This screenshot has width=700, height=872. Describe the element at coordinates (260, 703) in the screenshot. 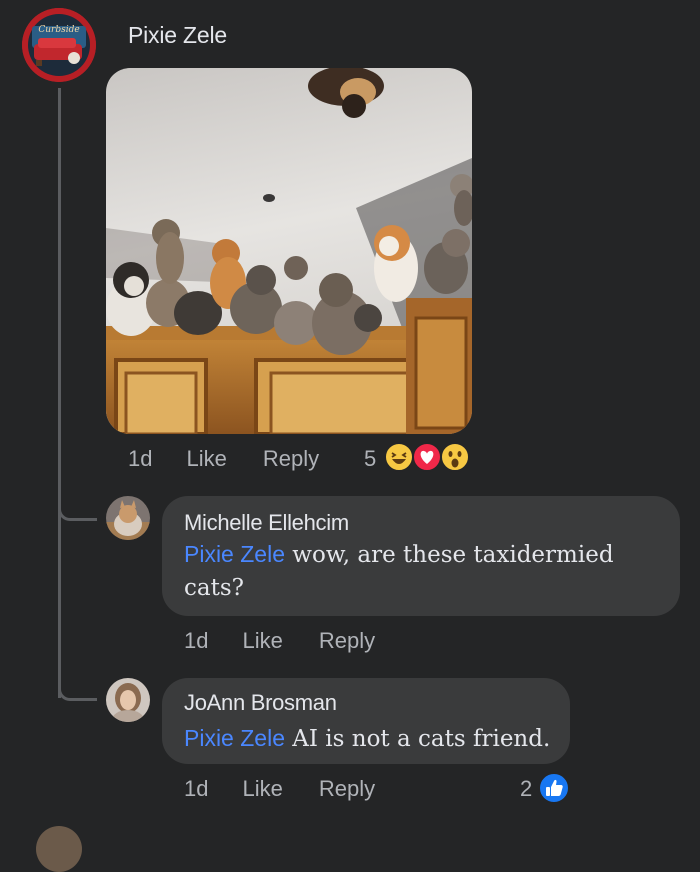

I see `reply-2-author: JoAnn Brosman` at that location.